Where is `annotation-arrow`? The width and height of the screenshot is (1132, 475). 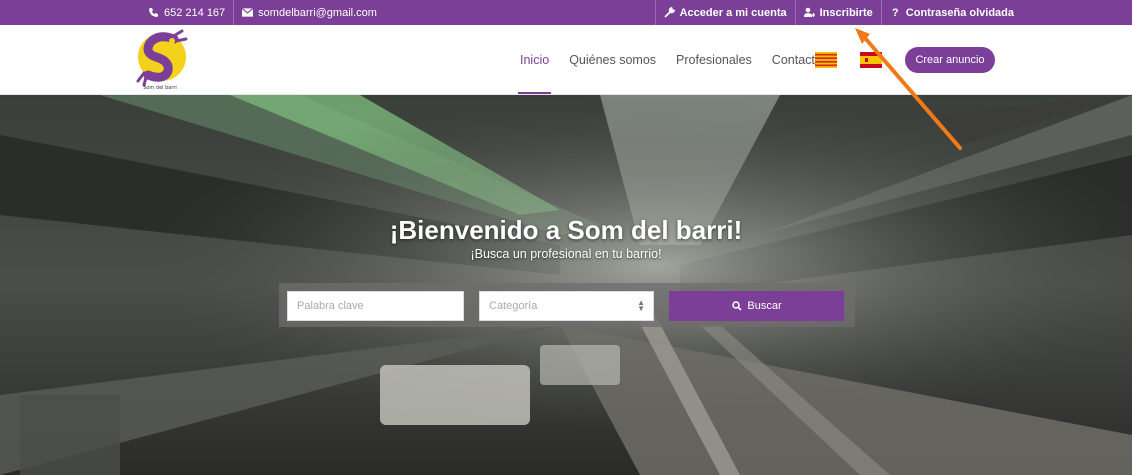 annotation-arrow is located at coordinates (908, 89).